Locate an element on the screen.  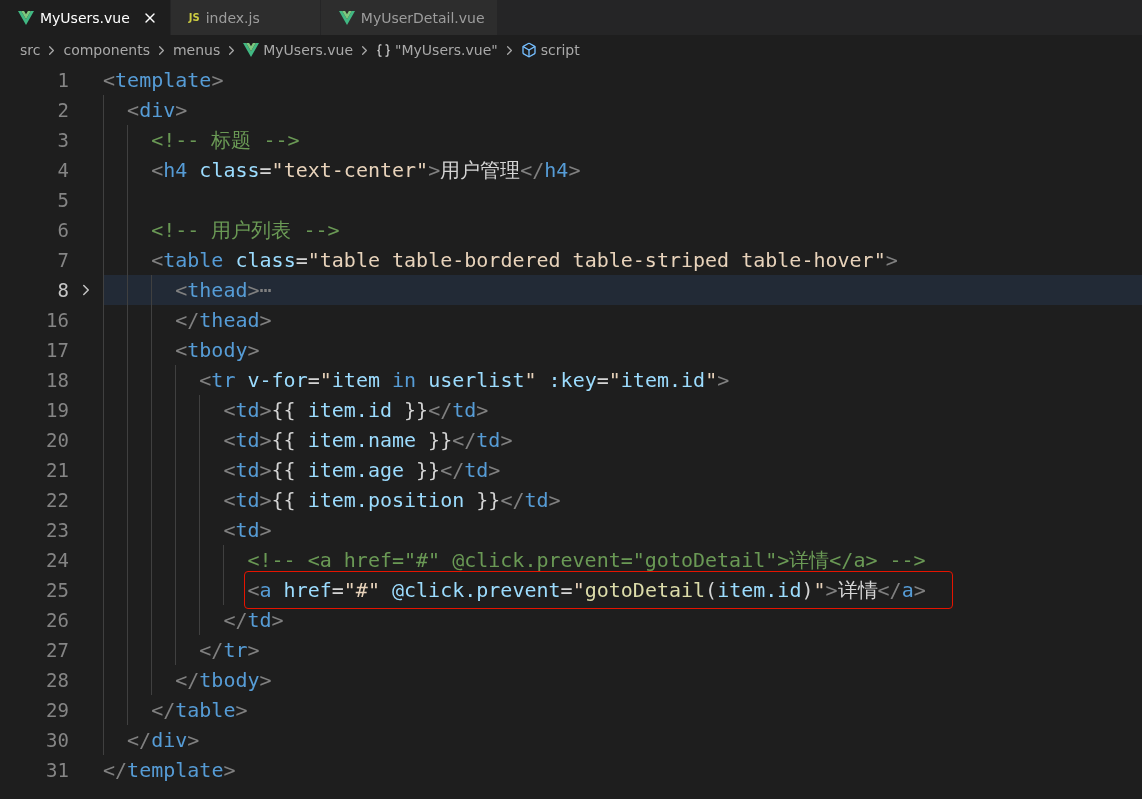
editor-tab: MyUsers.vue is located at coordinates (85, 17).